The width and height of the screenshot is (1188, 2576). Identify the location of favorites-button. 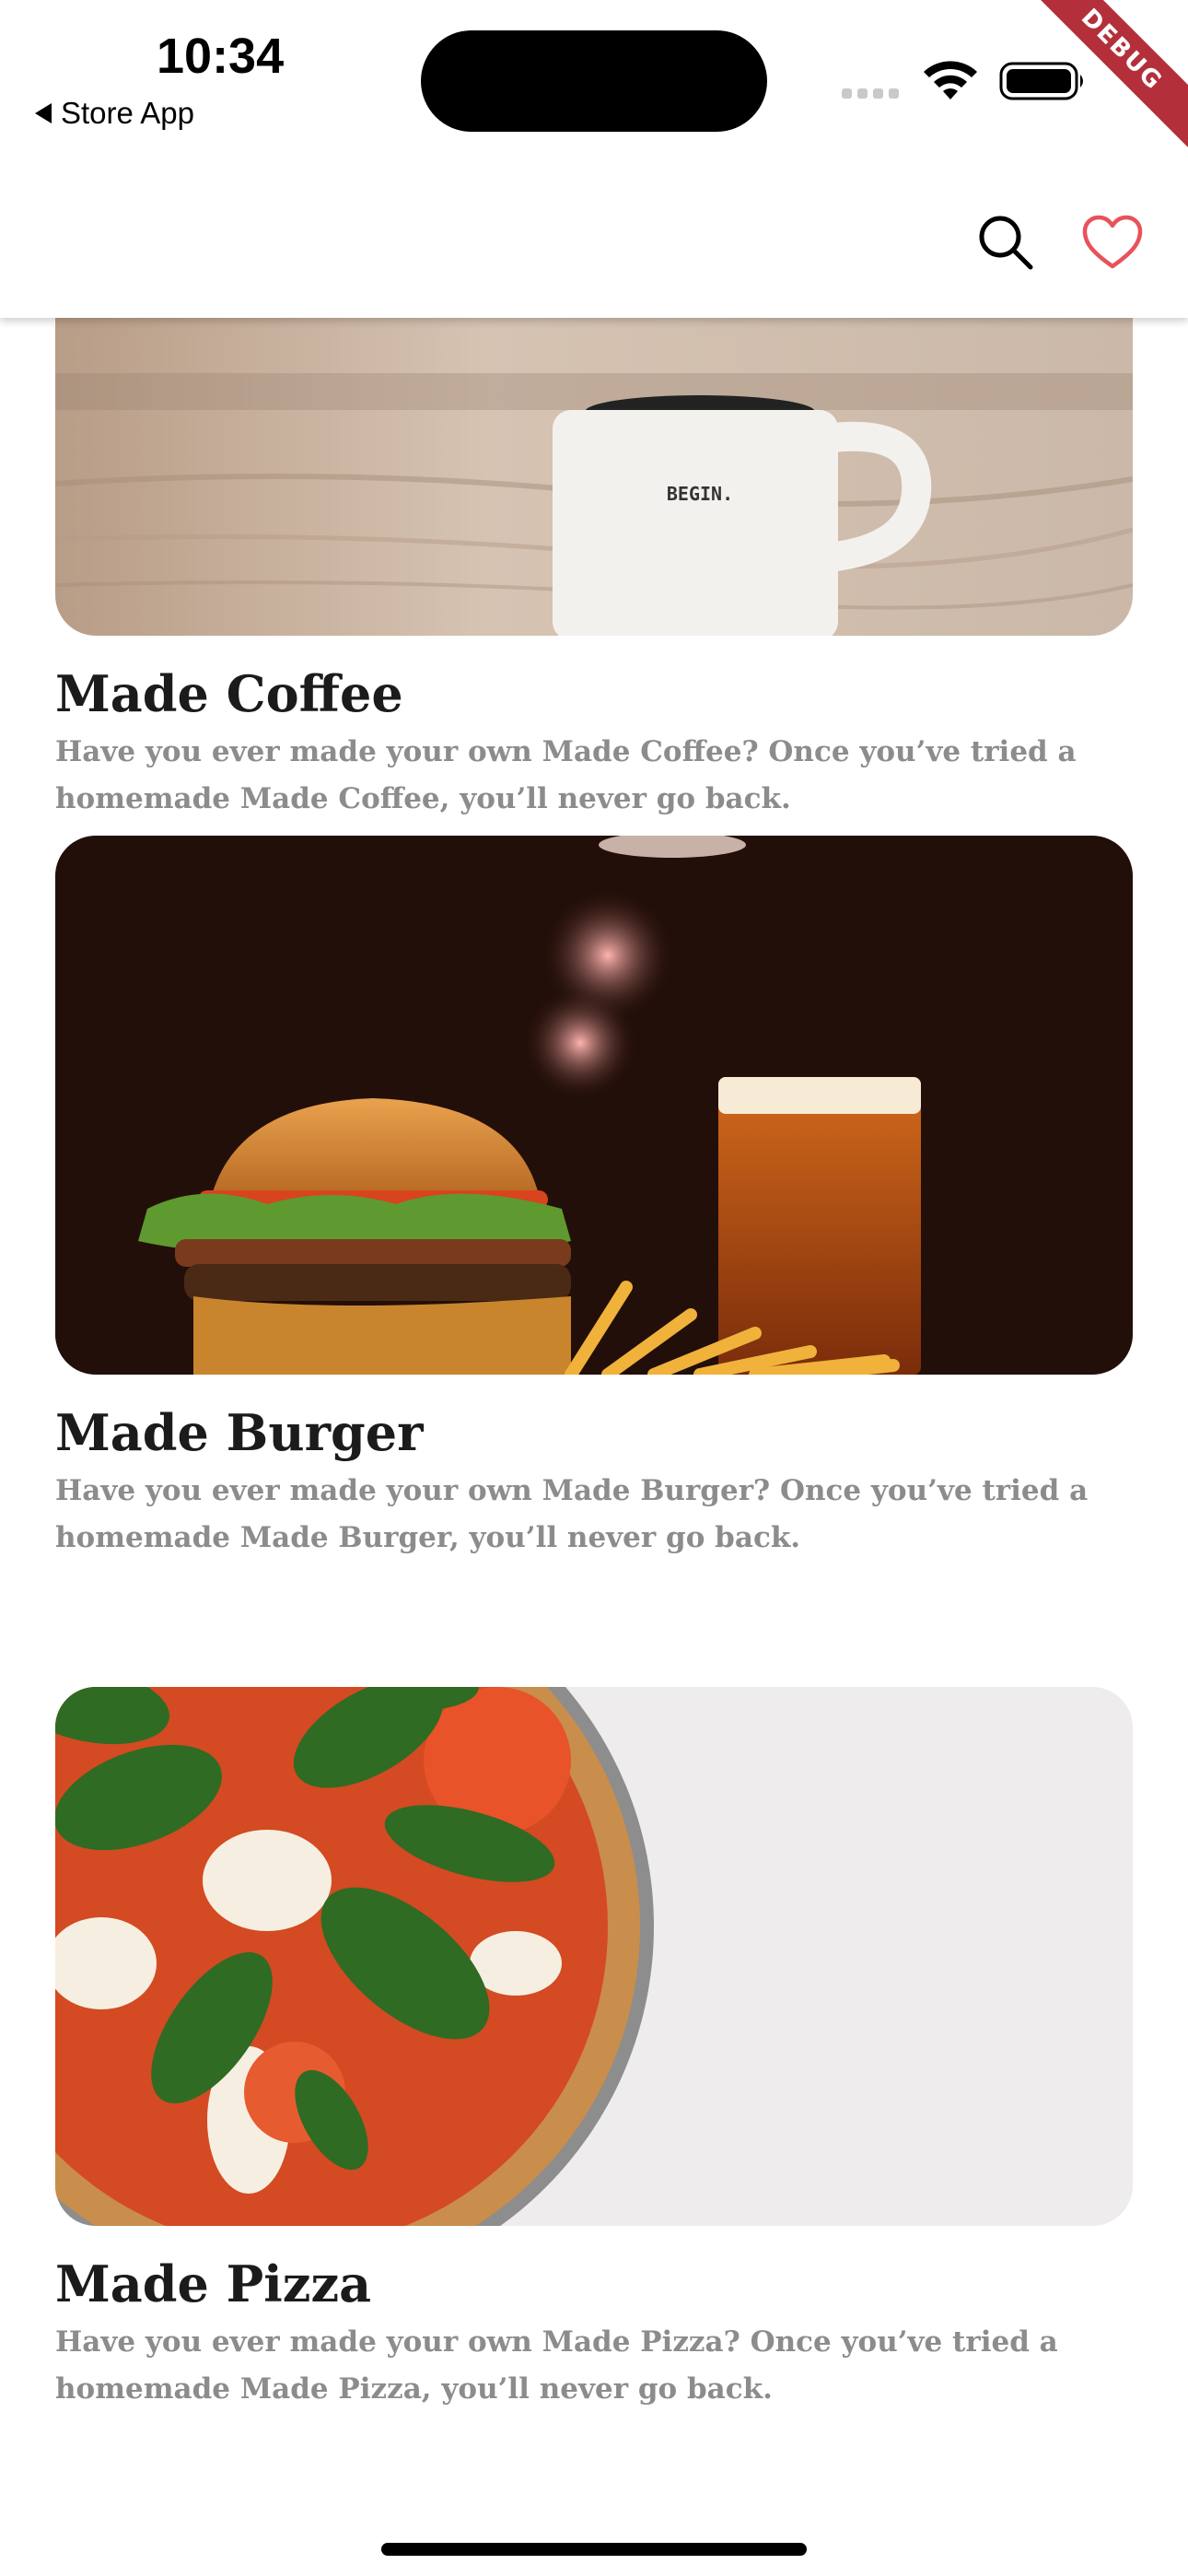
(1112, 242).